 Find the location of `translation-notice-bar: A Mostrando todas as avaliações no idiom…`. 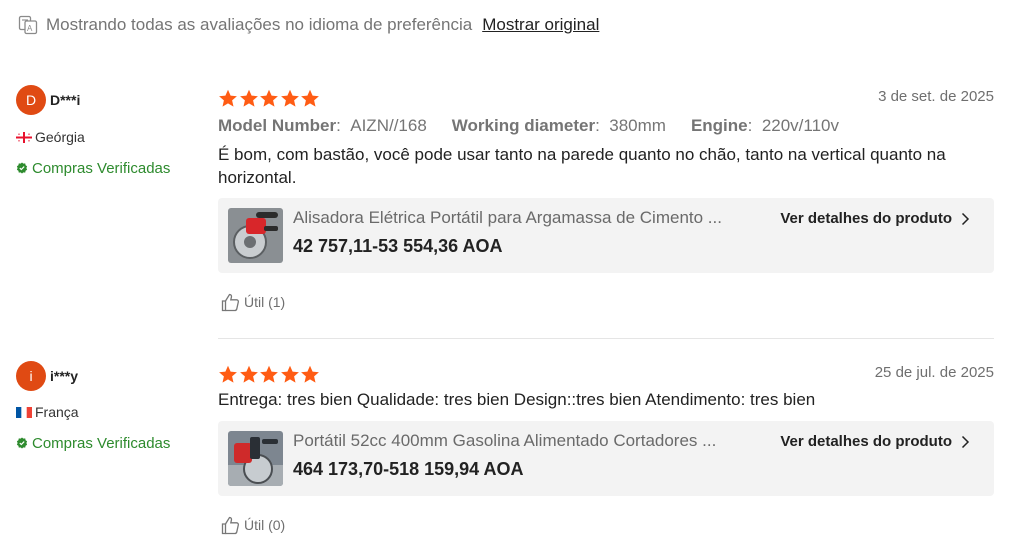

translation-notice-bar: A Mostrando todas as avaliações no idiom… is located at coordinates (308, 25).